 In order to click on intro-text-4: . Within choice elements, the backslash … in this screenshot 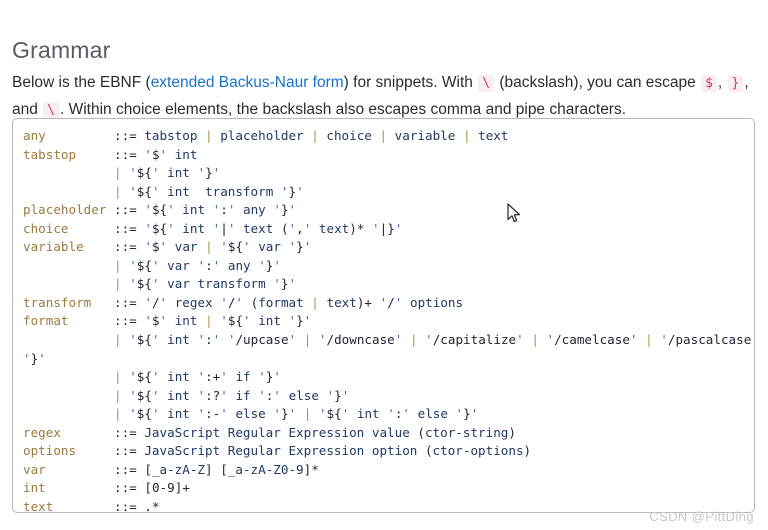, I will do `click(343, 109)`.